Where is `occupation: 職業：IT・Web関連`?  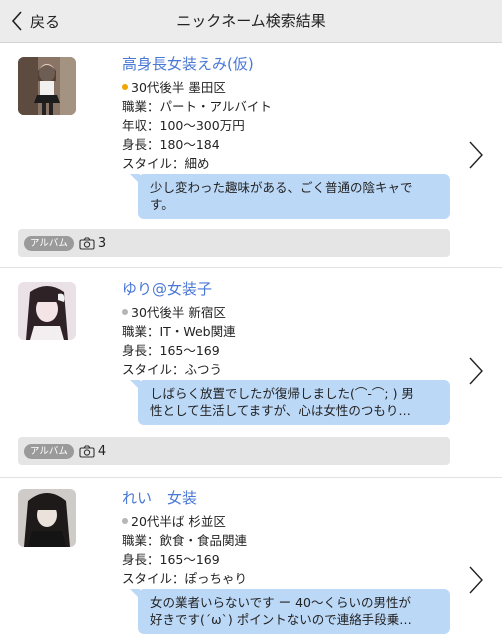
occupation: 職業：IT・Web関連 is located at coordinates (179, 331).